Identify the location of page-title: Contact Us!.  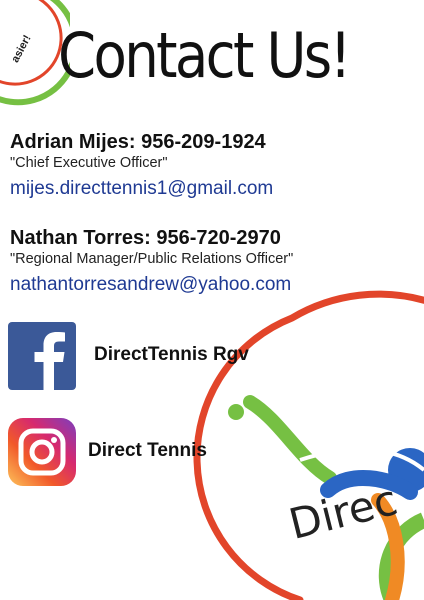
(204, 55).